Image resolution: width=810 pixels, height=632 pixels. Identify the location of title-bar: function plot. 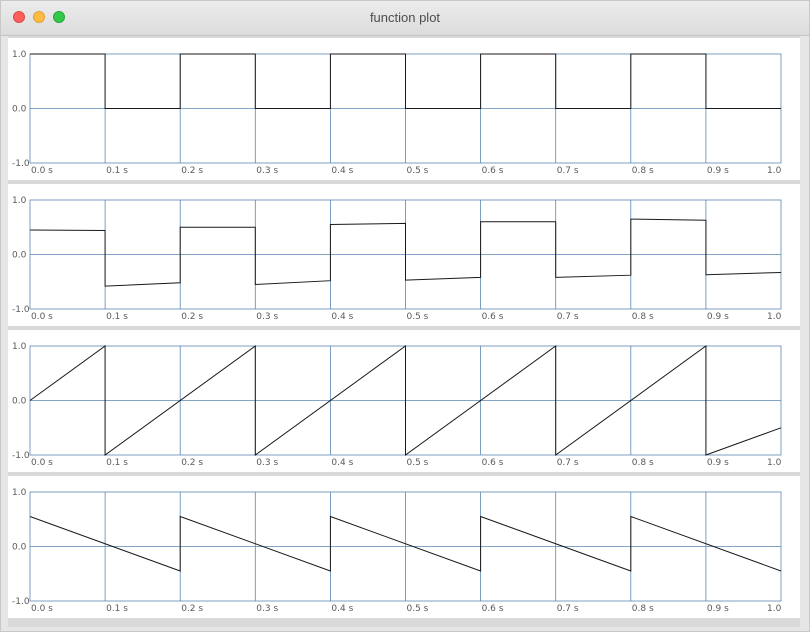
(405, 18).